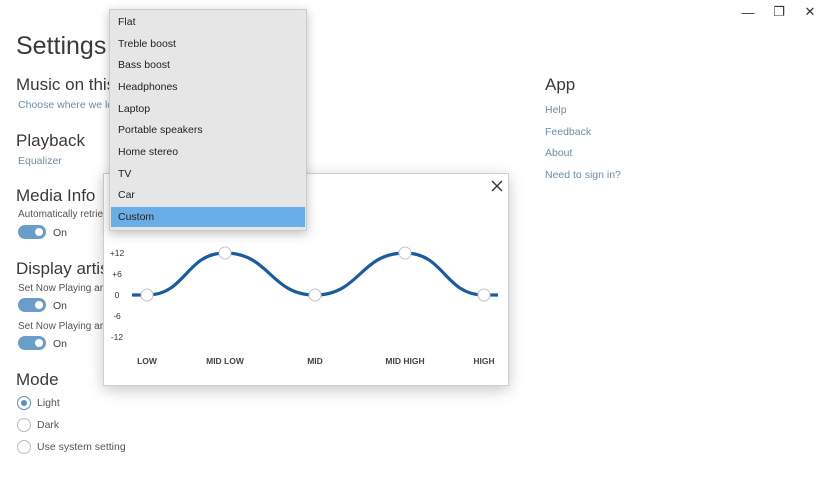 This screenshot has height=497, width=825. I want to click on music-section-title: Music on this, so click(66, 84).